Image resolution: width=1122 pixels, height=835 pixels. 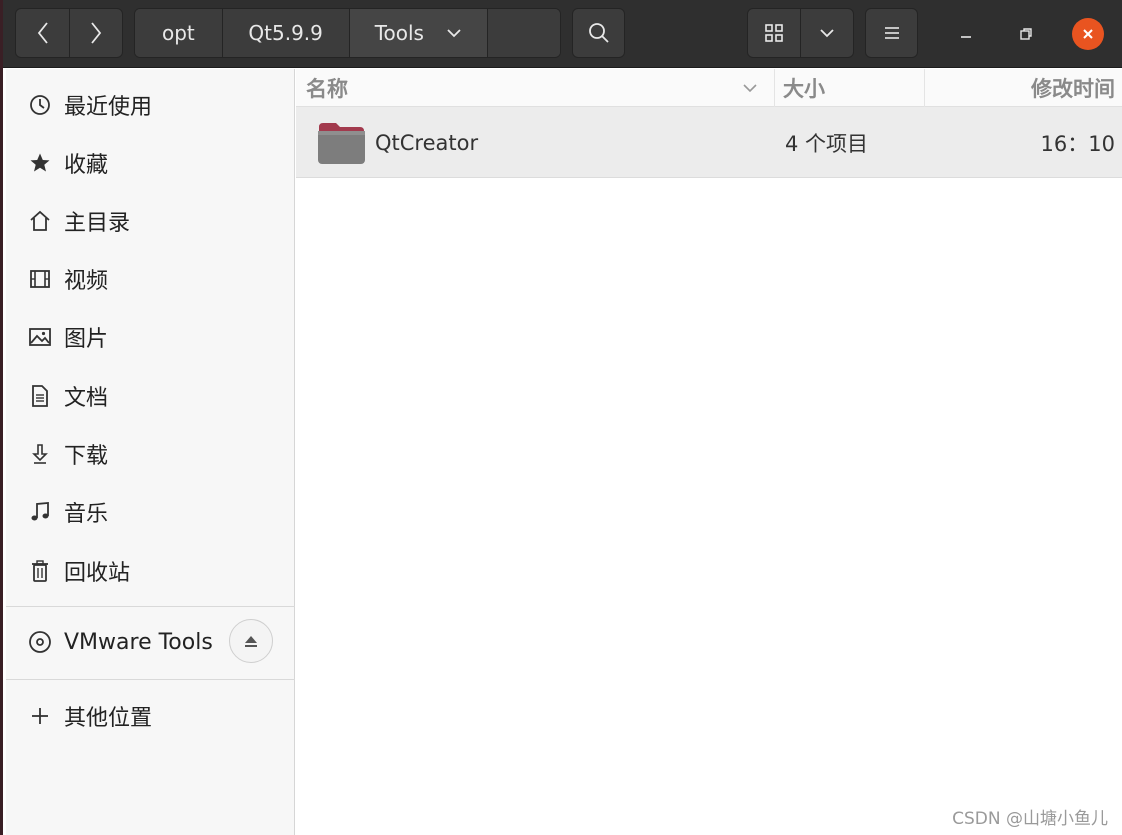 What do you see at coordinates (562, 34) in the screenshot?
I see `header-bar: opt Qt5.9.9 Tools` at bounding box center [562, 34].